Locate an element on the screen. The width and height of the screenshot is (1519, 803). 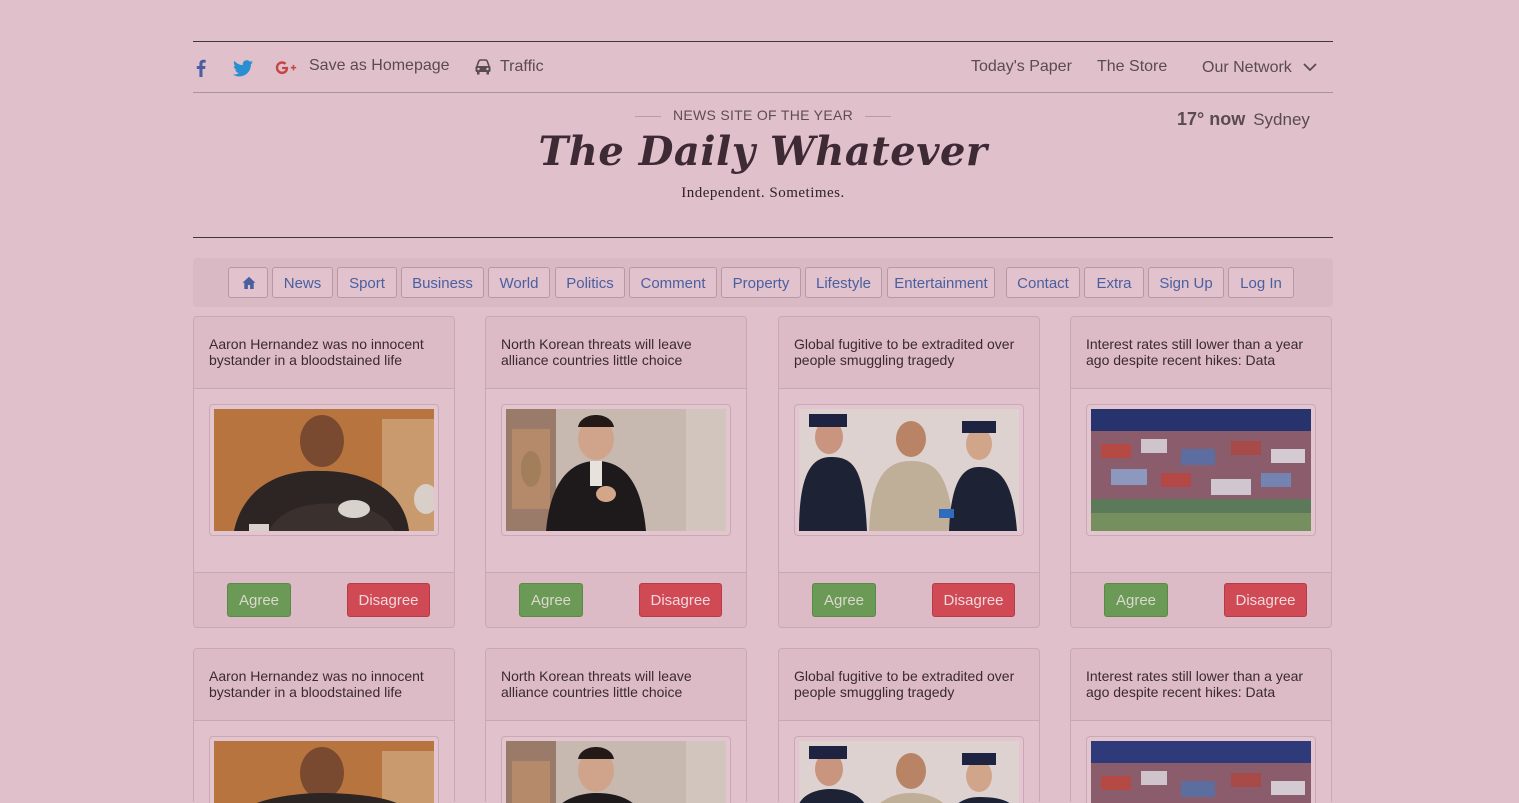
nav-property: Property is located at coordinates (761, 282).